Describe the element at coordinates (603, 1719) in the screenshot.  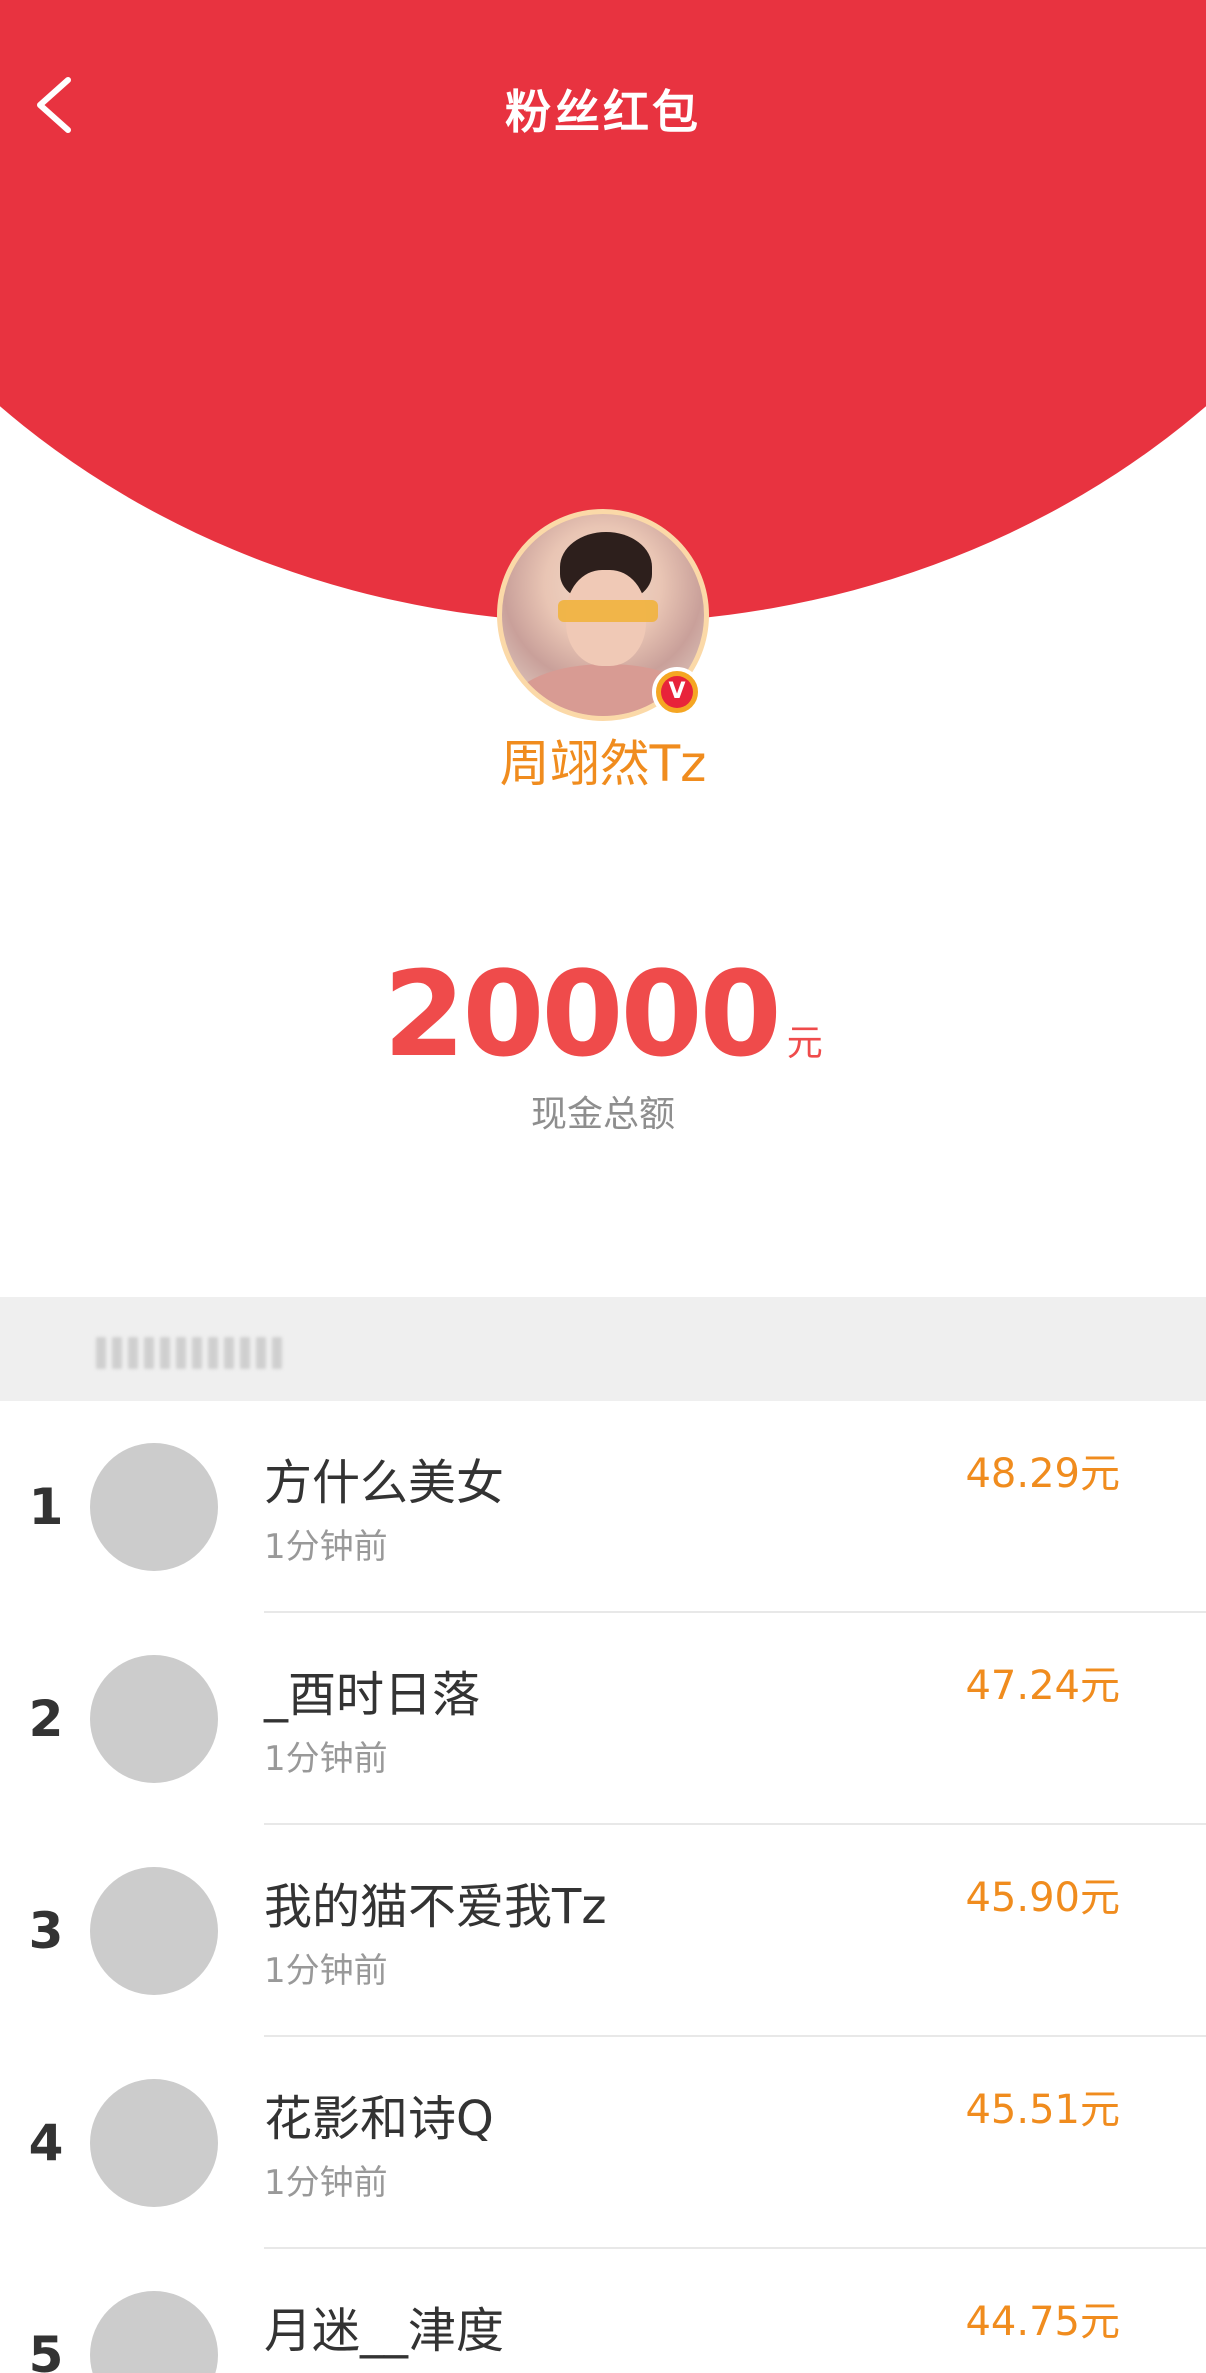
I see `list-item: 2 _酉时日落 1分钟前 47.24元` at that location.